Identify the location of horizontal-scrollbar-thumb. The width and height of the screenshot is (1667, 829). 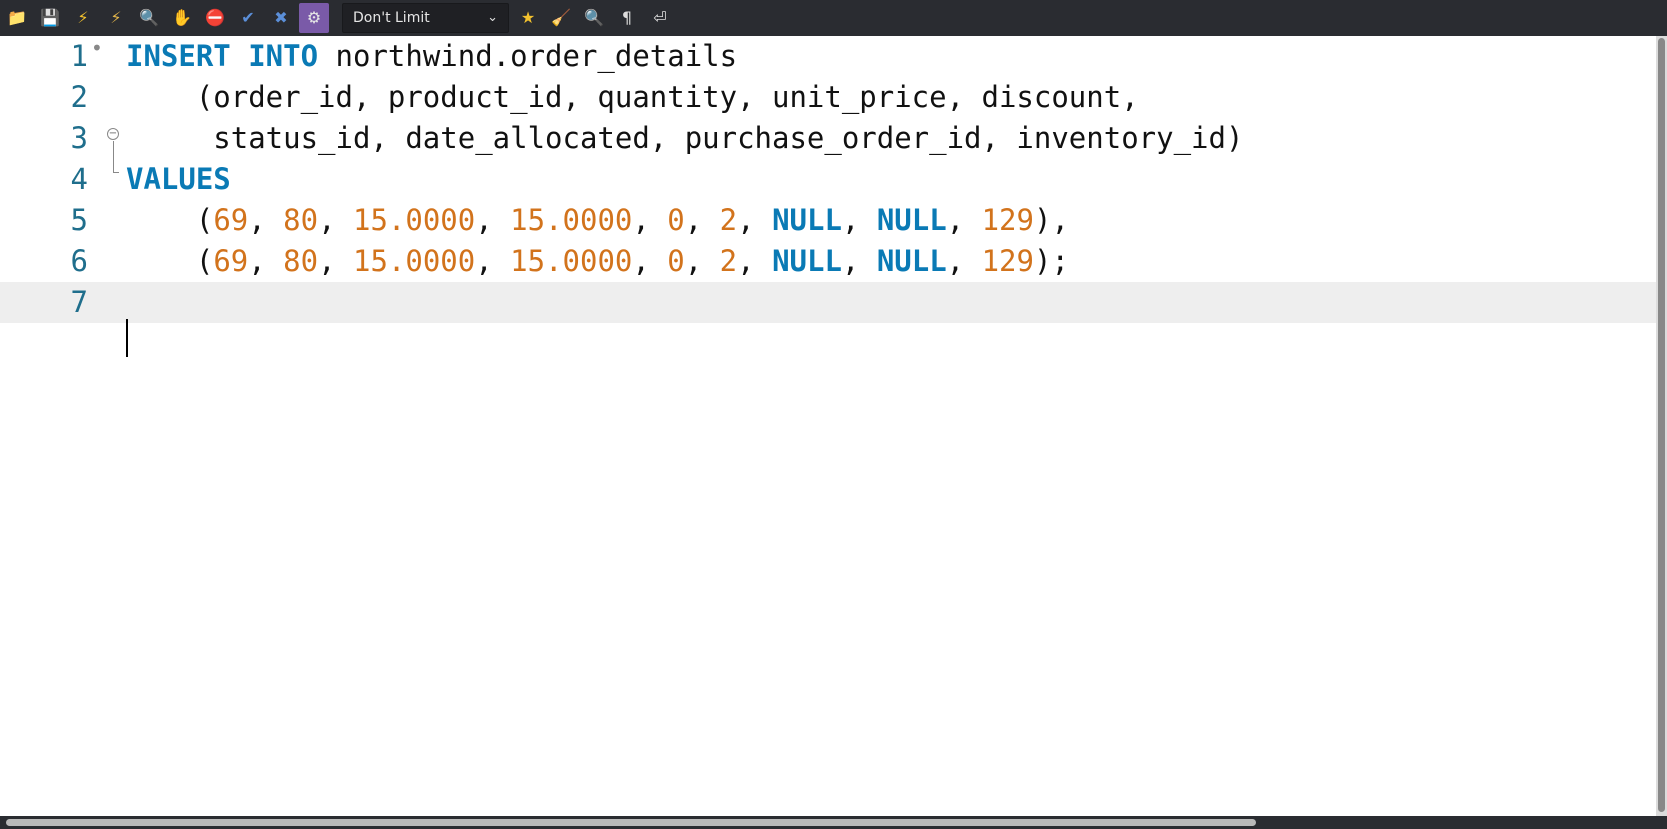
(631, 822).